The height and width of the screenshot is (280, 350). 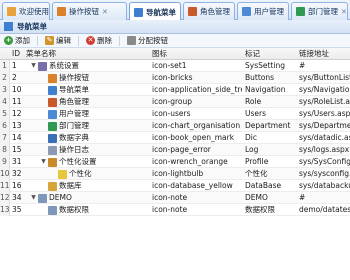 What do you see at coordinates (52, 126) in the screenshot?
I see `org-chart-icon` at bounding box center [52, 126].